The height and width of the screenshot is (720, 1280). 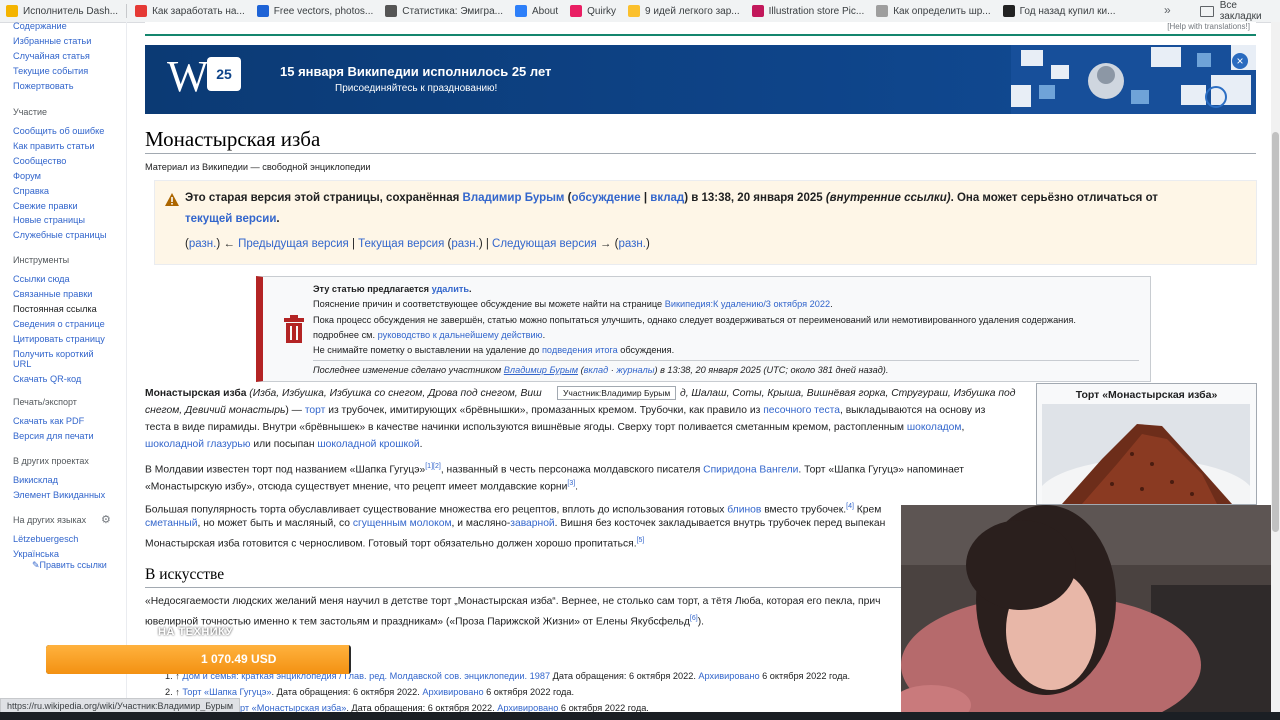 What do you see at coordinates (39, 161) in the screenshot?
I see `sidebar-link: Сообщество` at bounding box center [39, 161].